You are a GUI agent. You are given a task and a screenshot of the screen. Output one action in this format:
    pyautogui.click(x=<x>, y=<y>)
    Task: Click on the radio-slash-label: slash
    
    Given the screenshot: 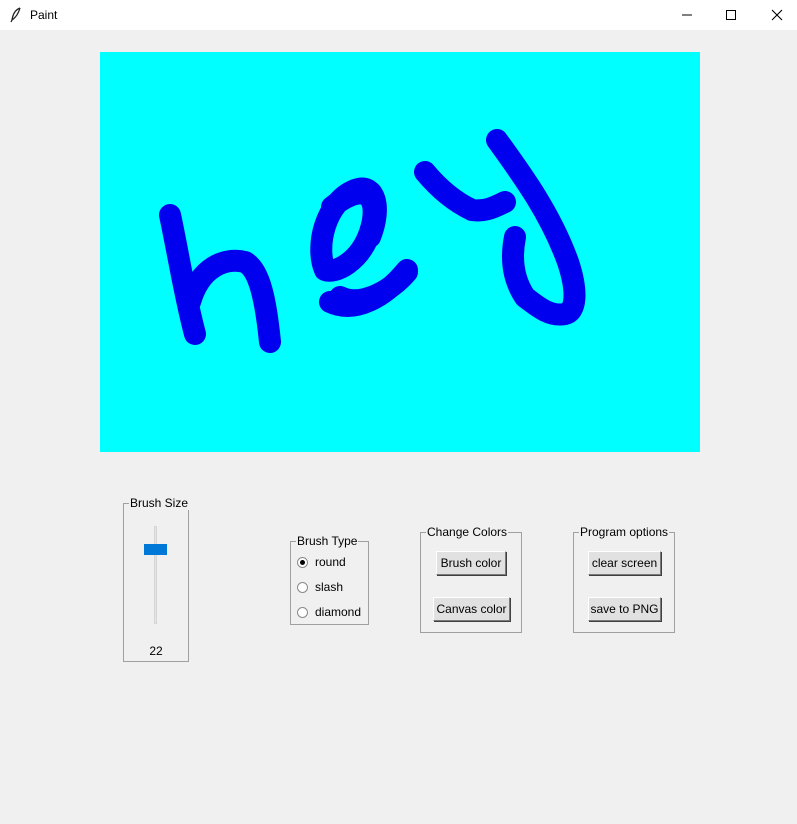 What is the action you would take?
    pyautogui.click(x=329, y=587)
    